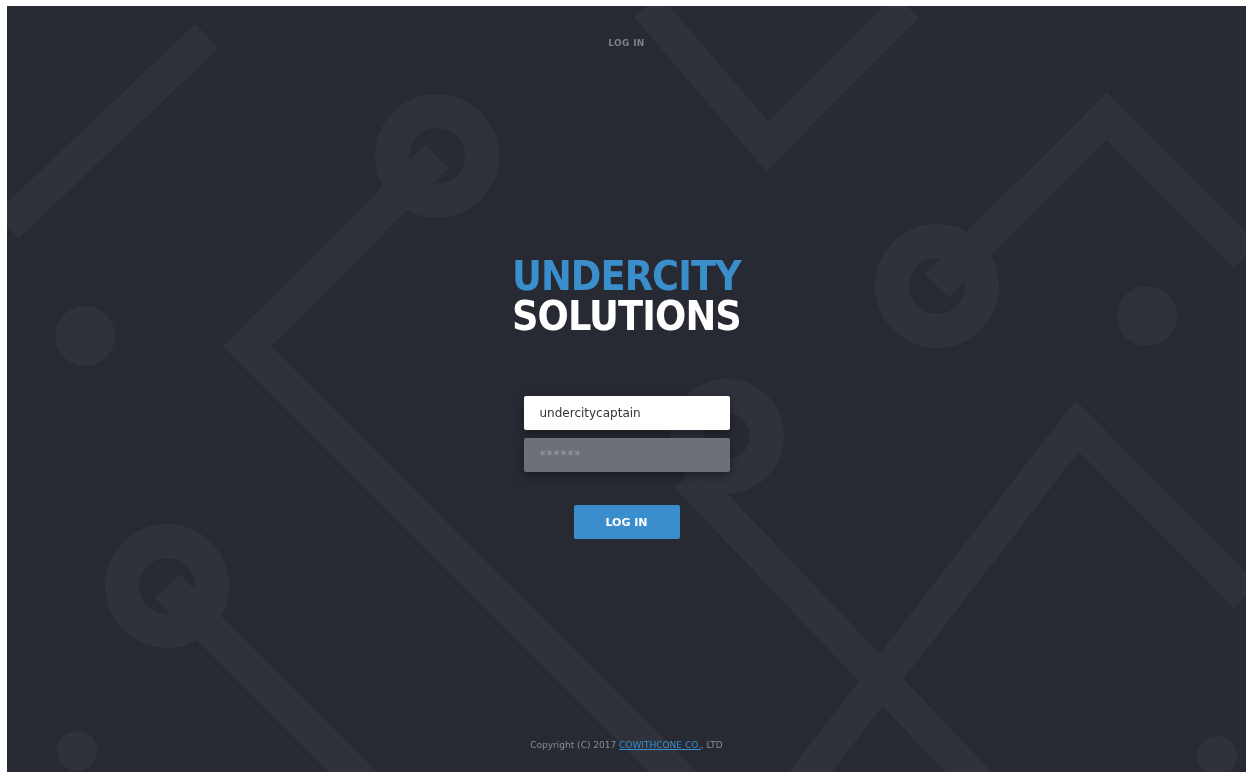  I want to click on page-title: LOG IN, so click(626, 43).